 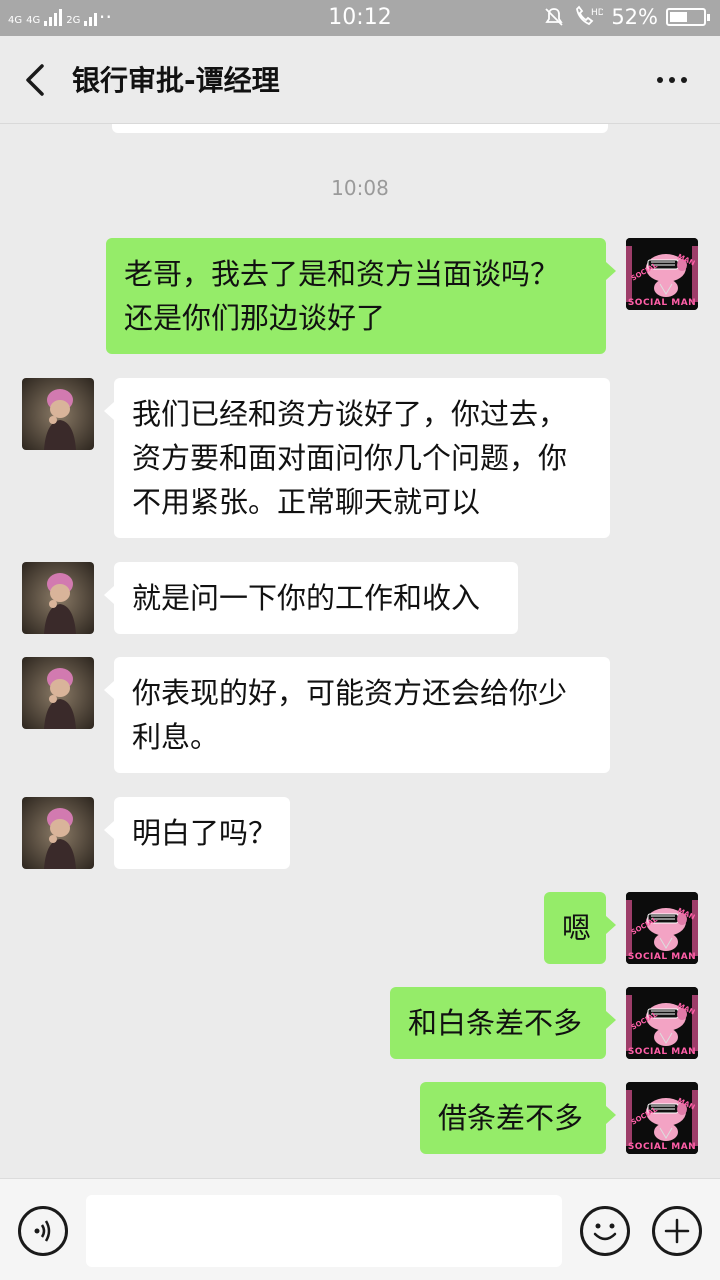 I want to click on back-button, so click(x=36, y=80).